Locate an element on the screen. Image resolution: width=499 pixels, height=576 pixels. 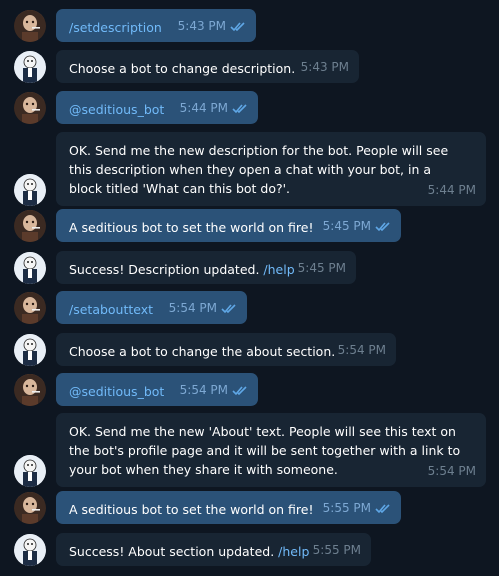
outgoing-message: /setabouttext 5:54 PM is located at coordinates (151, 307).